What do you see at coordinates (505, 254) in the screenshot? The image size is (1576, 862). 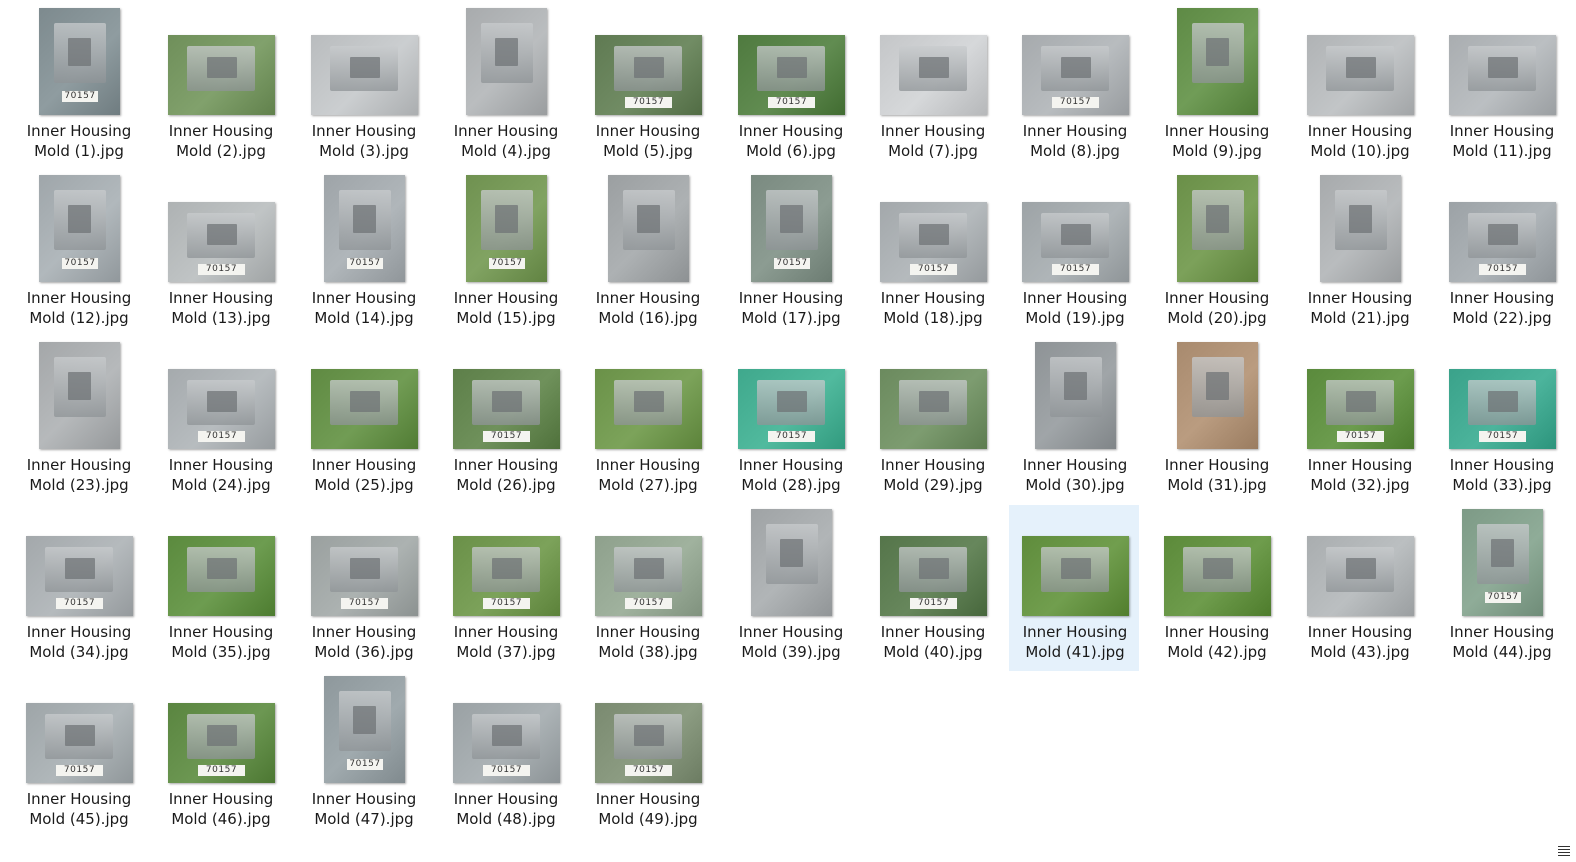 I see `file-item: 70157 Inner Housing Mold (15).jpg` at bounding box center [505, 254].